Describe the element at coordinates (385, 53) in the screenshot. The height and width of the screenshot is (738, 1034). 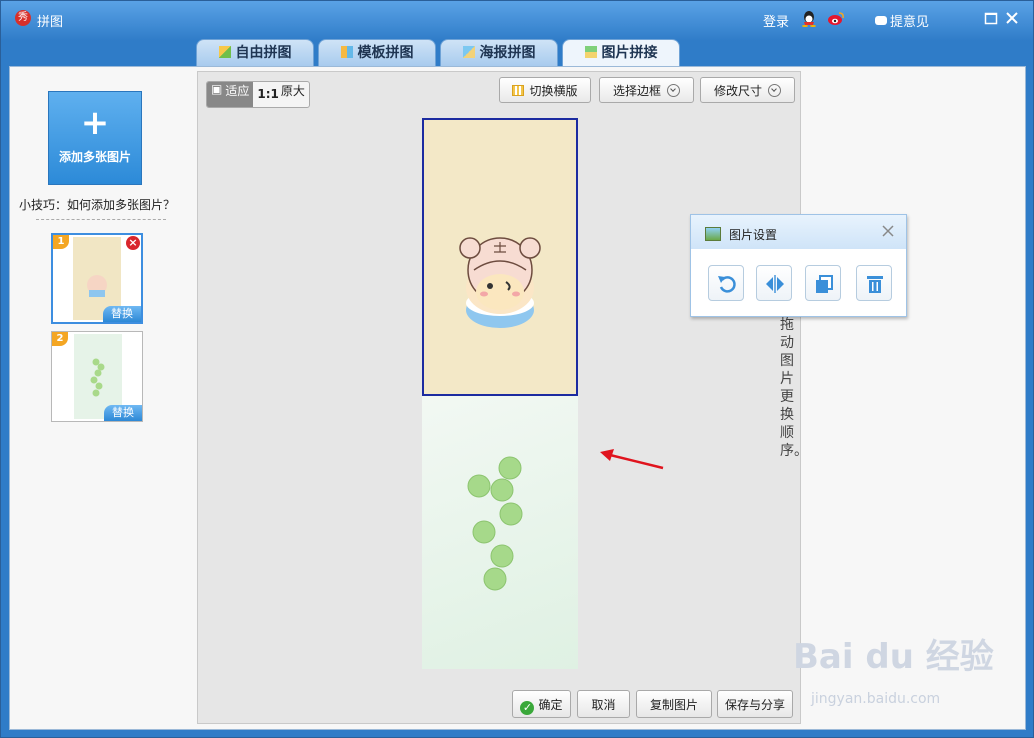
I see `tab-label: 模板拼图` at that location.